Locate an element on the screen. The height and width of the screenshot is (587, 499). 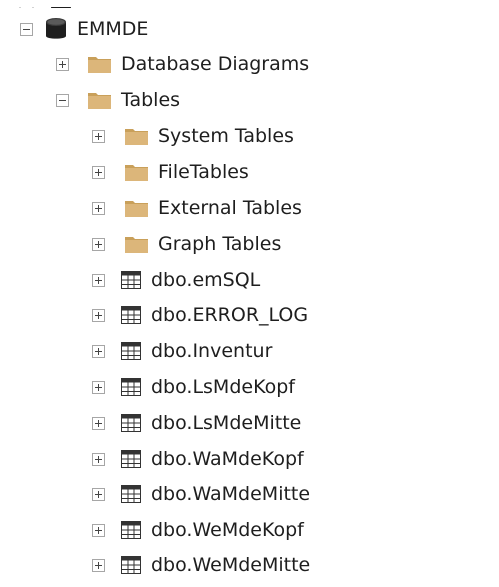
tree-node-label: dbo.WaMdeKopf is located at coordinates (227, 459).